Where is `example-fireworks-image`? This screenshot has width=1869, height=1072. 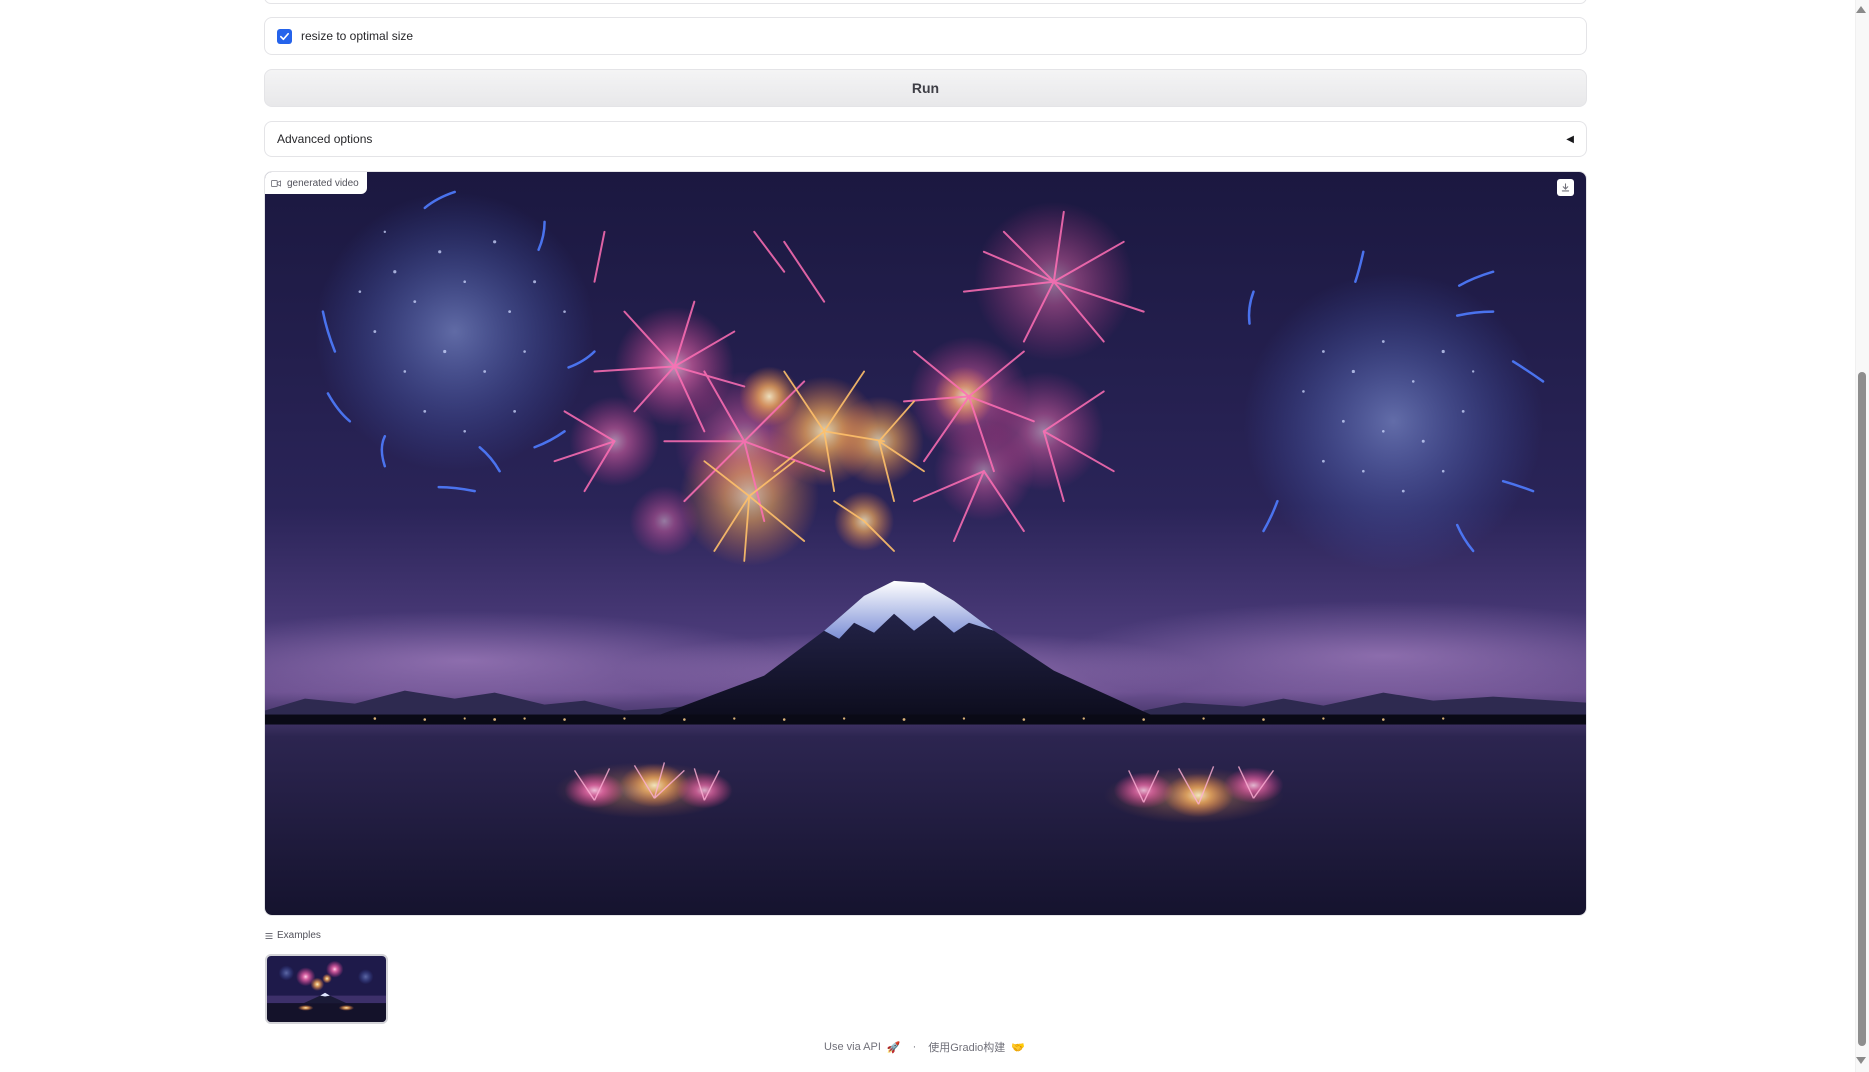
example-fireworks-image is located at coordinates (326, 989).